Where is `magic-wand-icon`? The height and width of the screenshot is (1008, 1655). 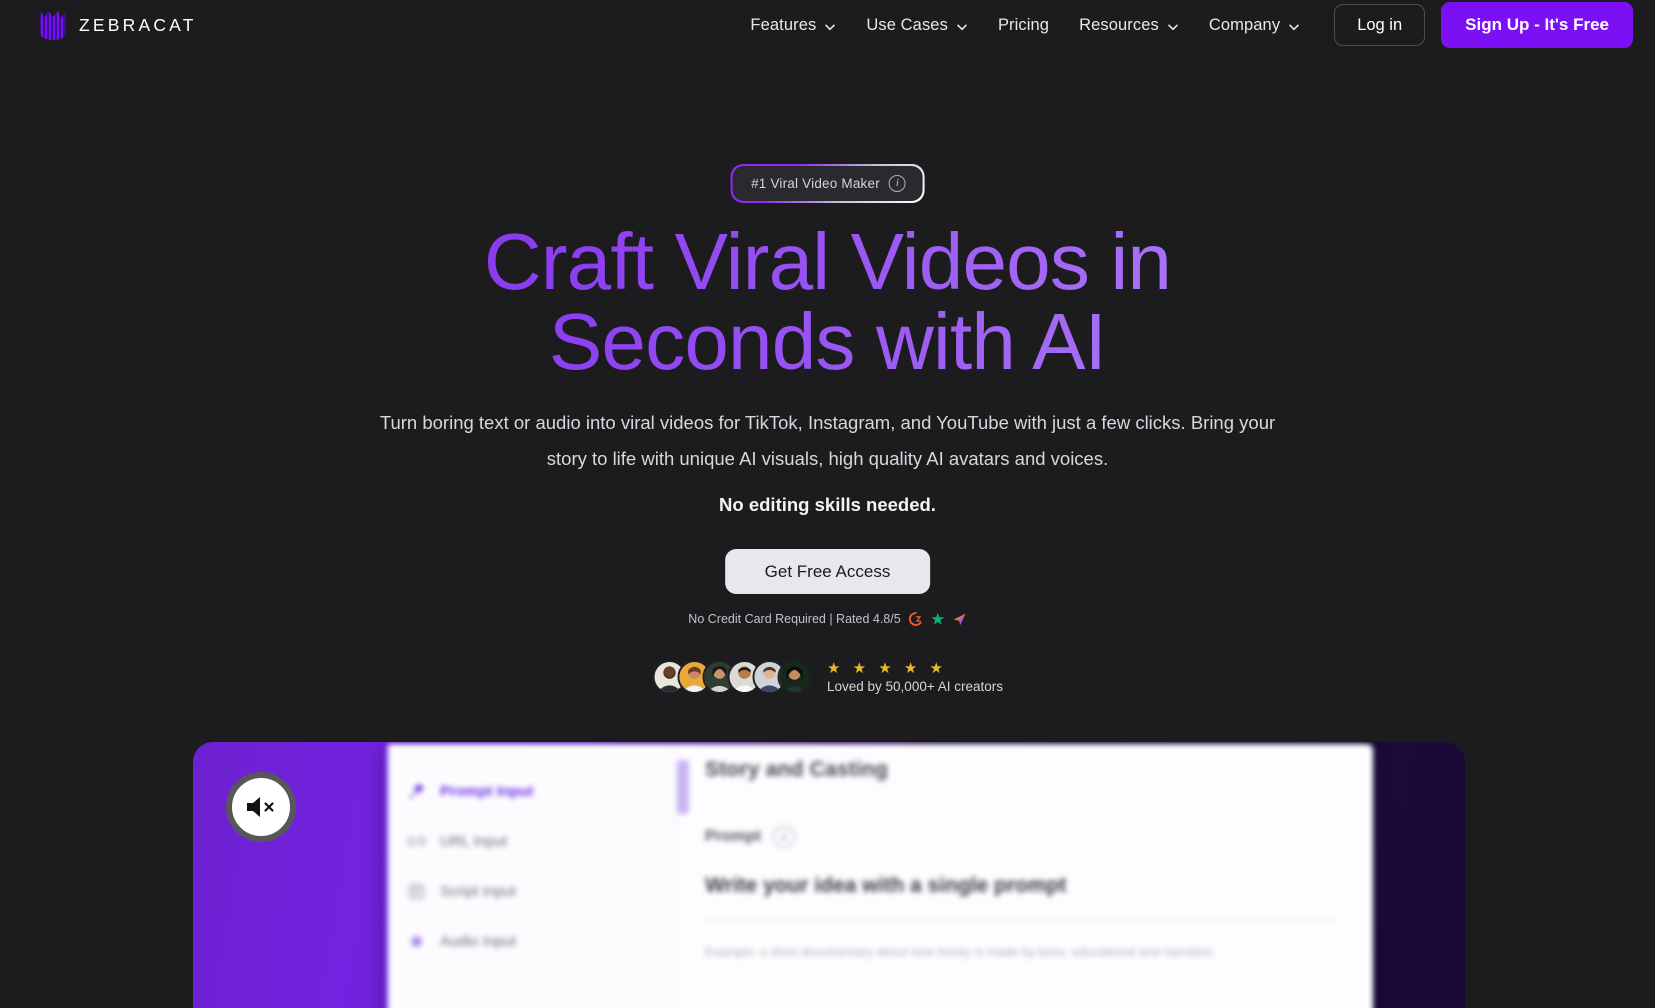 magic-wand-icon is located at coordinates (416, 791).